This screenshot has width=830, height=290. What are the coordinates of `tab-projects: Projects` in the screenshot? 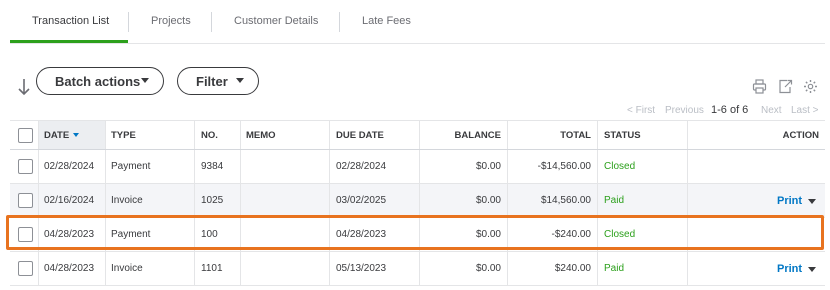 It's located at (171, 21).